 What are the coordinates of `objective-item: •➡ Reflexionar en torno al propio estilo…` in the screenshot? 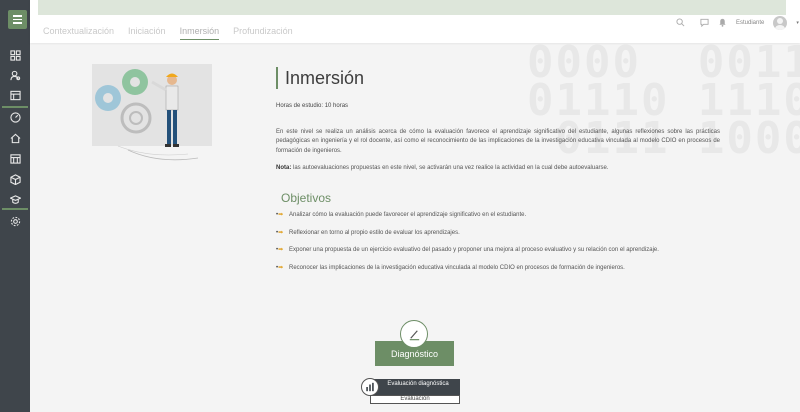 It's located at (499, 234).